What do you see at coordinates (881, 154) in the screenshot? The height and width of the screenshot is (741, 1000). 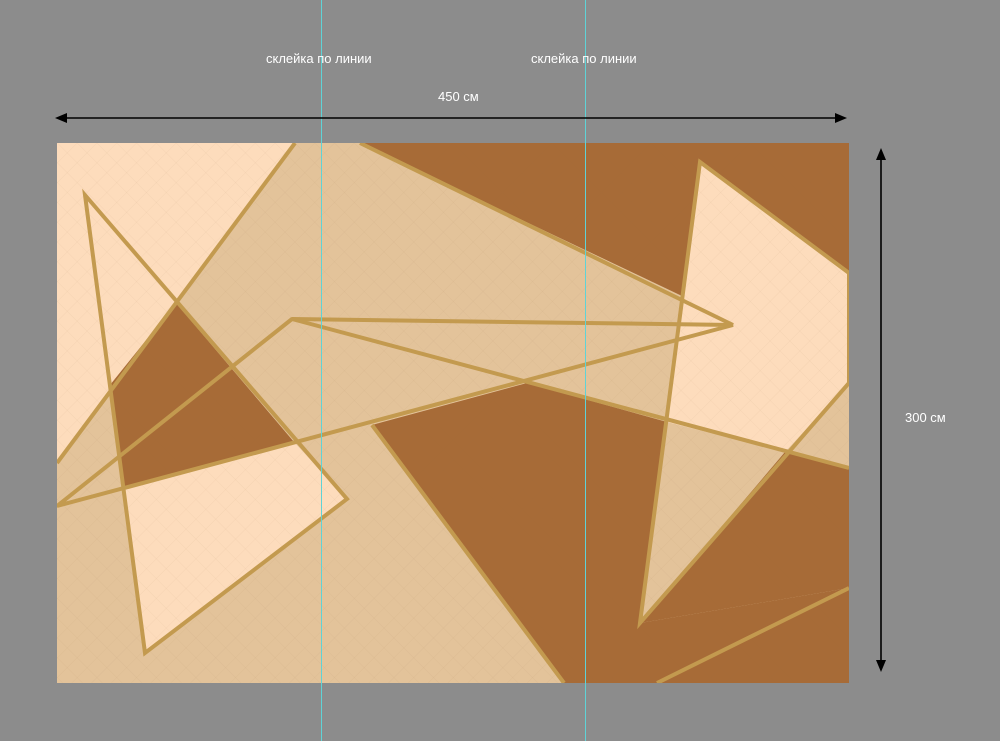 I see `height-arrow-top-head` at bounding box center [881, 154].